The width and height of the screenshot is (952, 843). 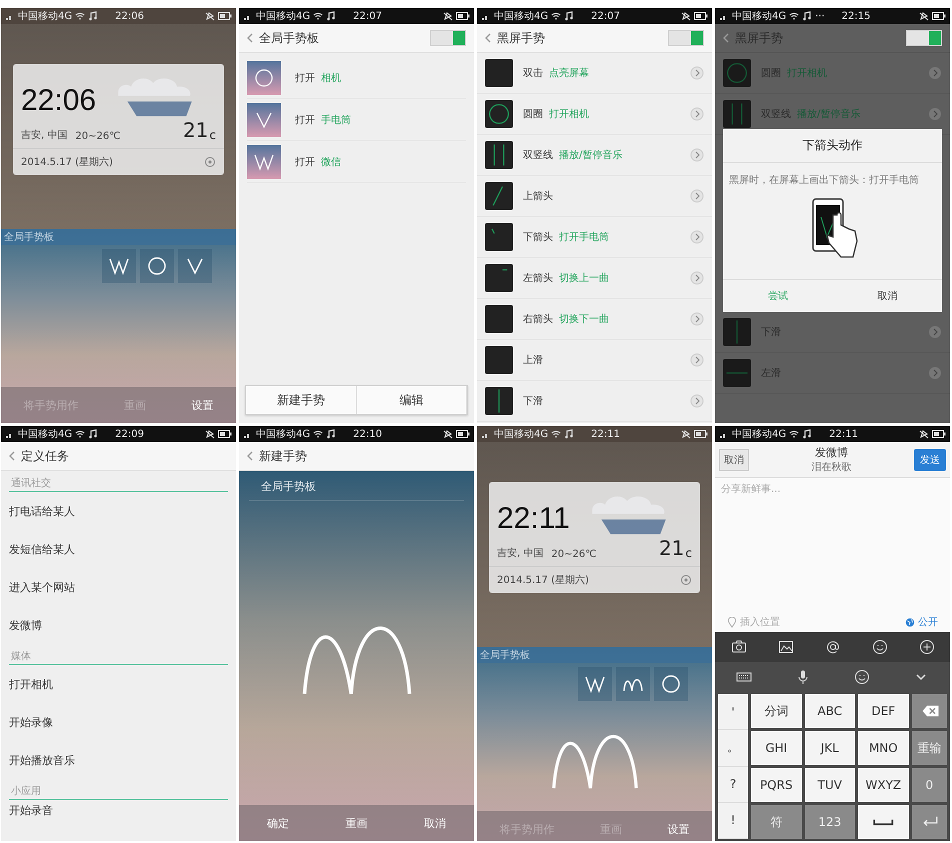 I want to click on task-item: 开始录像, so click(x=118, y=722).